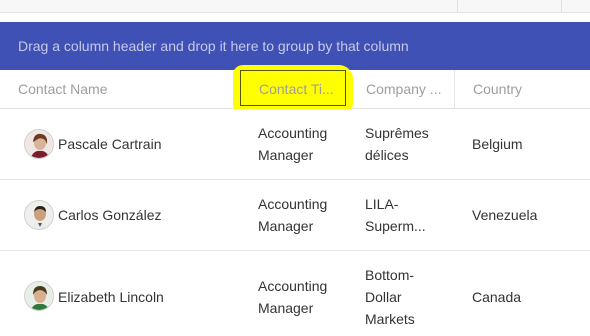 The image size is (590, 336). What do you see at coordinates (387, 155) in the screenshot?
I see `company-name-line: délices` at bounding box center [387, 155].